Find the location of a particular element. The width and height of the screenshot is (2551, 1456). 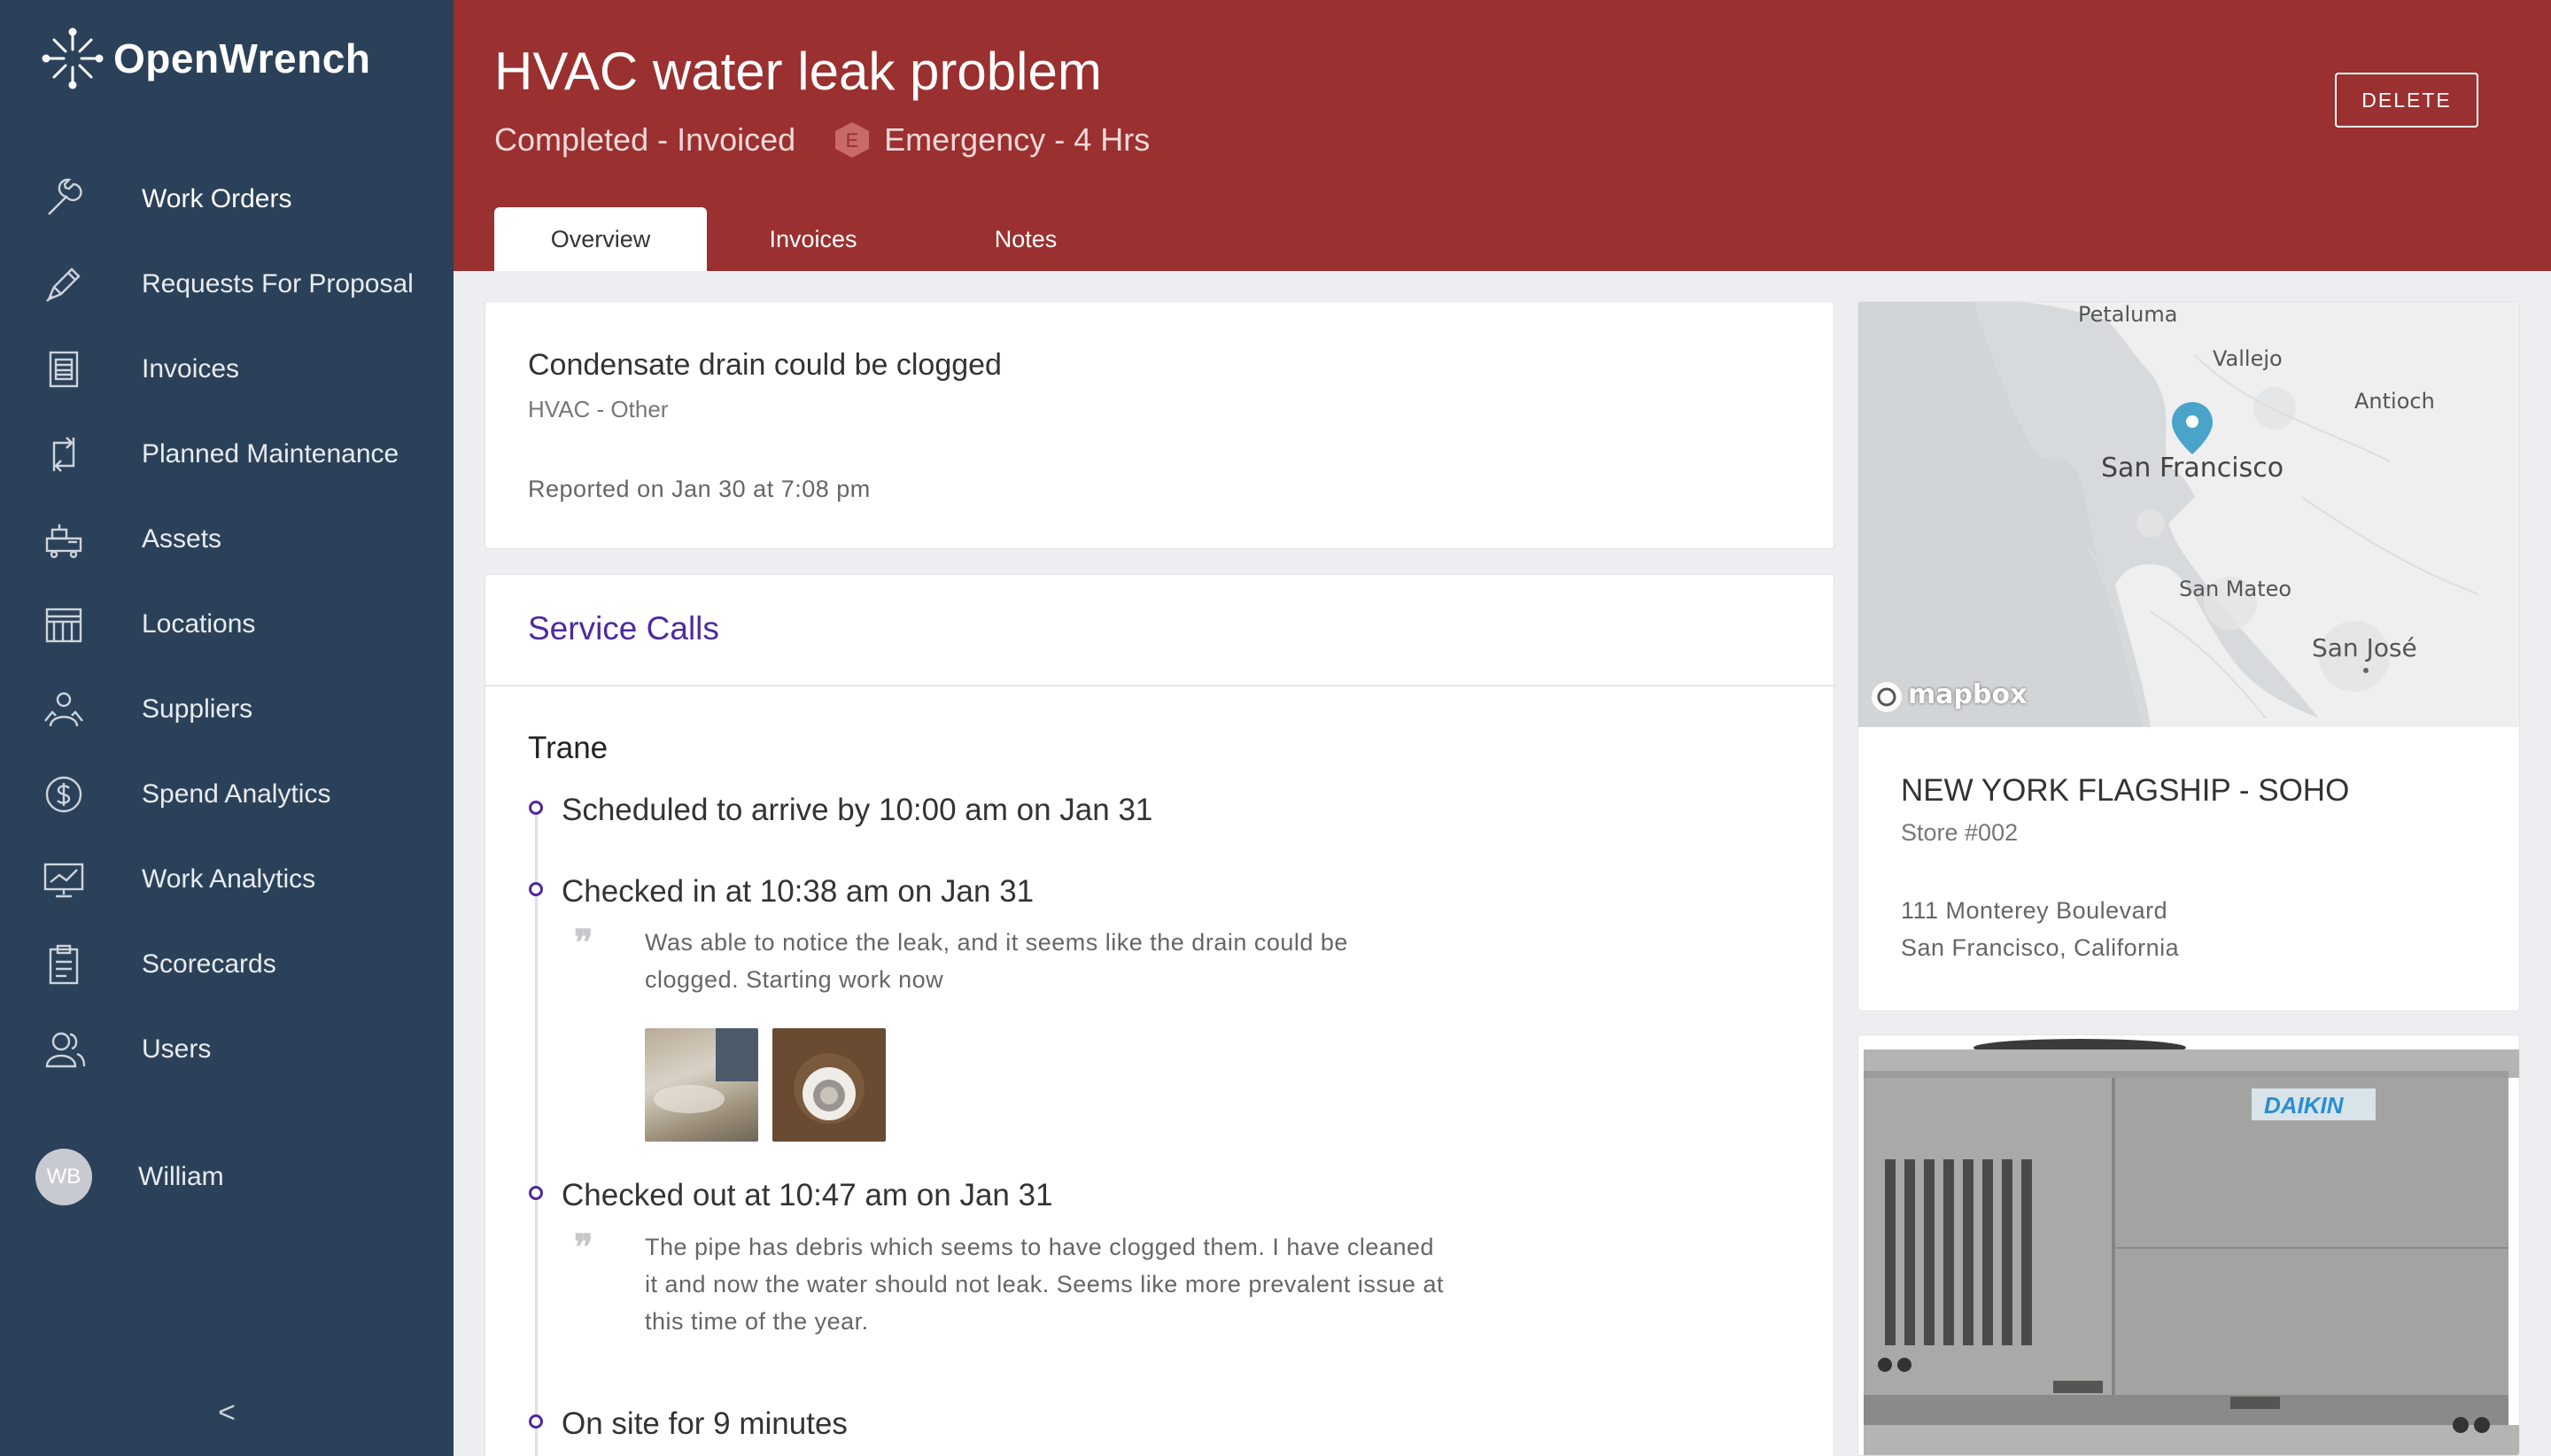

sidebar-item-work-orders: Work Orders is located at coordinates (227, 199).